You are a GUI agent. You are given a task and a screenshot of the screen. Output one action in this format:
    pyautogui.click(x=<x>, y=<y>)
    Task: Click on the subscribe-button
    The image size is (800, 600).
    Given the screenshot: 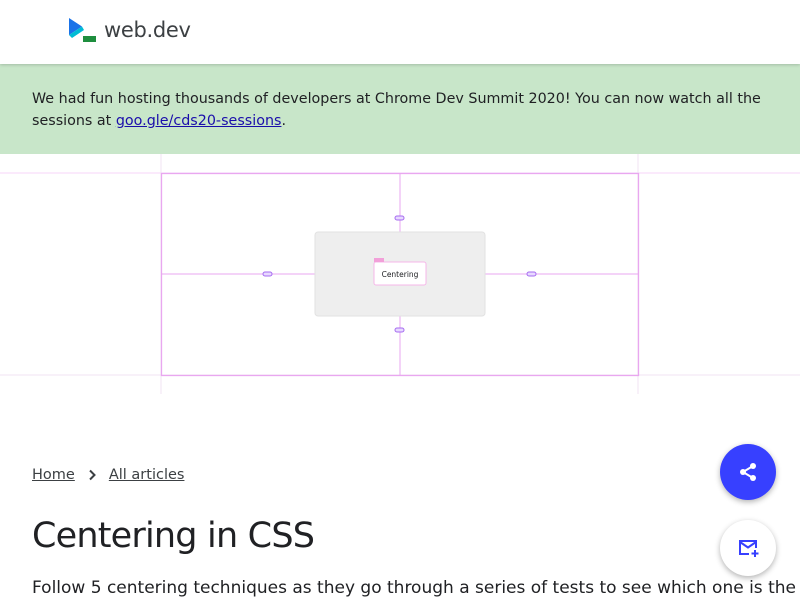 What is the action you would take?
    pyautogui.click(x=748, y=548)
    